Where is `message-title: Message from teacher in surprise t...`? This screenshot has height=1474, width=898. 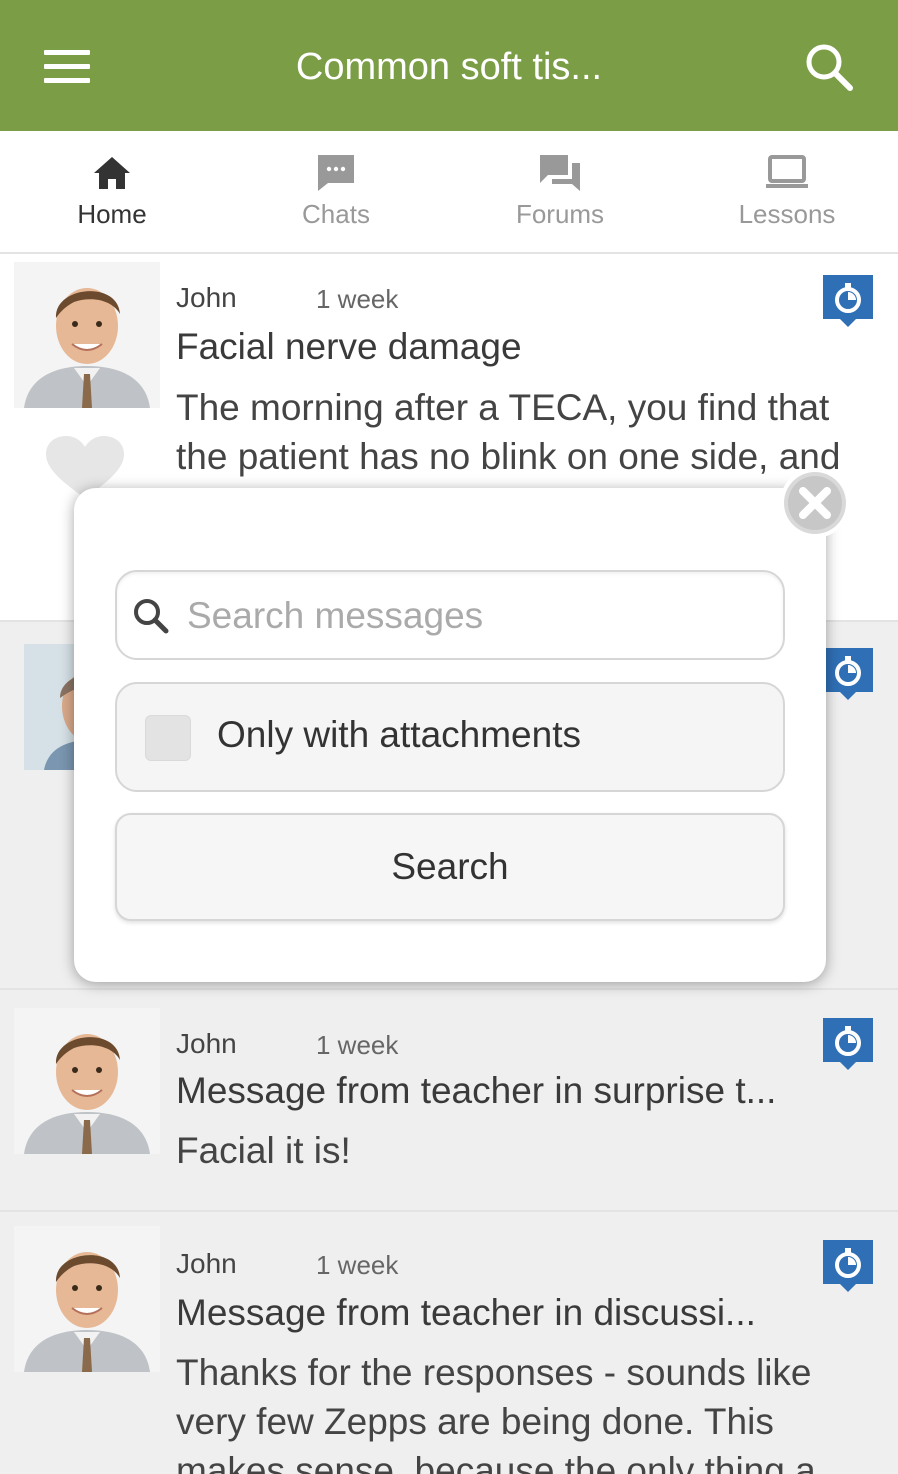
message-title: Message from teacher in surprise t... is located at coordinates (476, 1090).